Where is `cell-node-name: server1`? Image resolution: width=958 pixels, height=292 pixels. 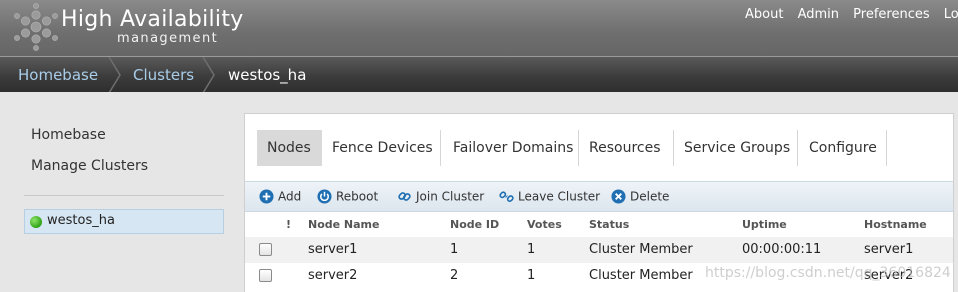 cell-node-name: server1 is located at coordinates (333, 249).